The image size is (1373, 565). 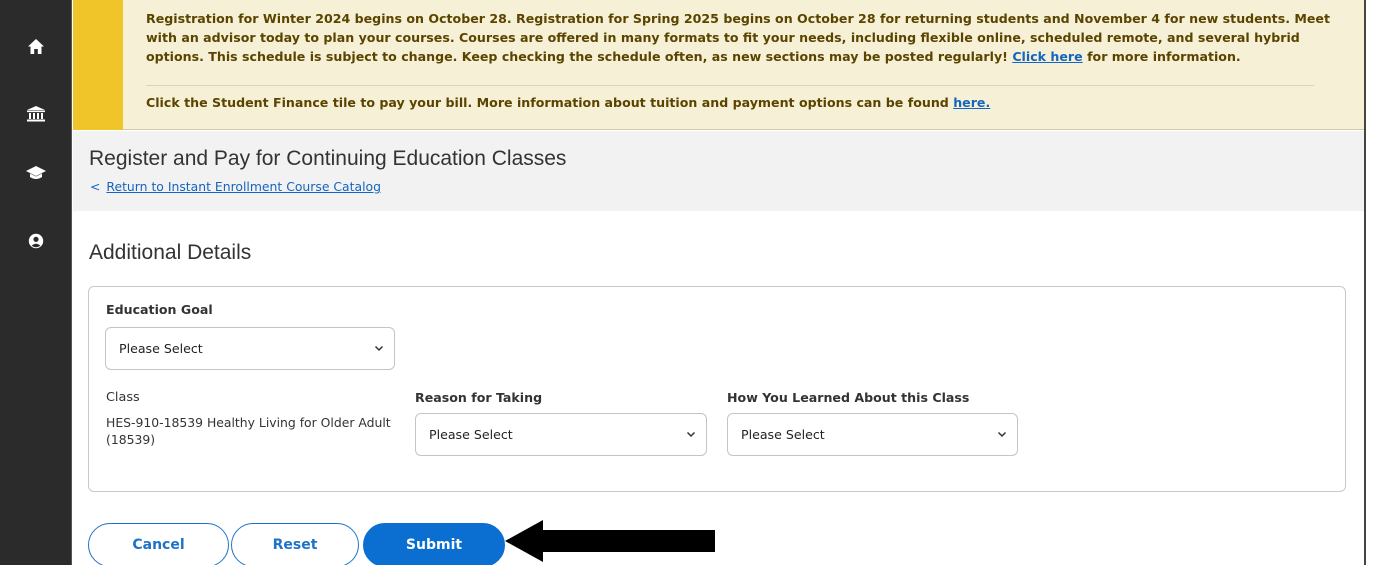 I want to click on left-nav-sidebar, so click(x=35, y=282).